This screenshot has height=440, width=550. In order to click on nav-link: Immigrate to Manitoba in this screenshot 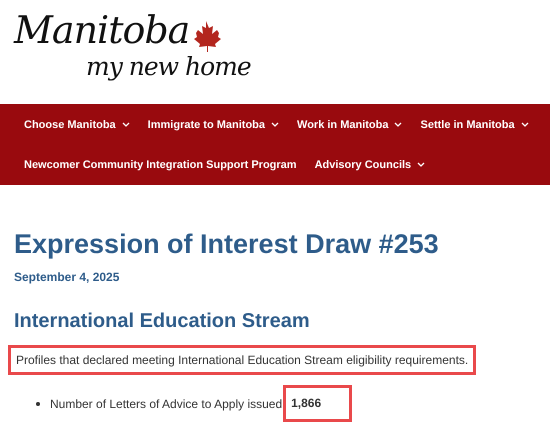, I will do `click(214, 124)`.